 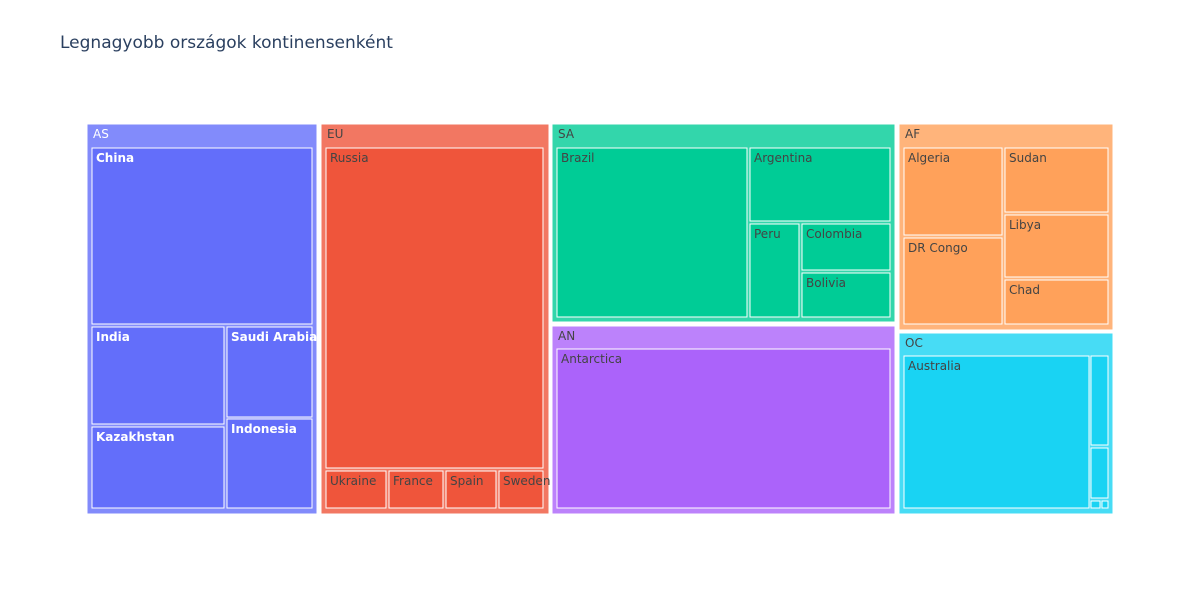 What do you see at coordinates (264, 429) in the screenshot?
I see `country-indonesia-label: Indonesia` at bounding box center [264, 429].